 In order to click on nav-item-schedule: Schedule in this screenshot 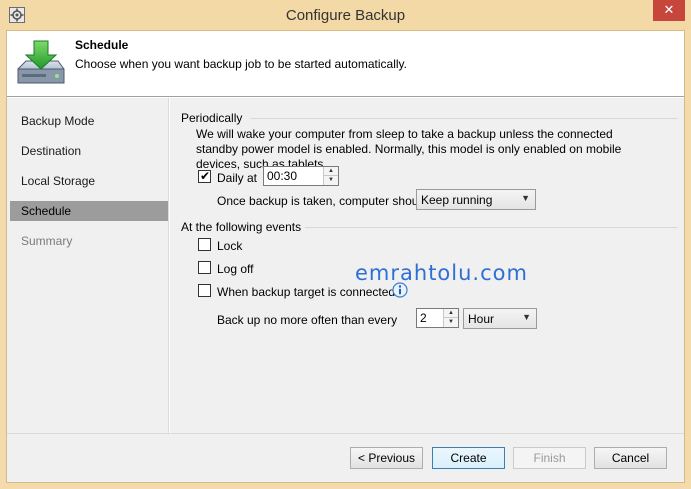, I will do `click(89, 211)`.